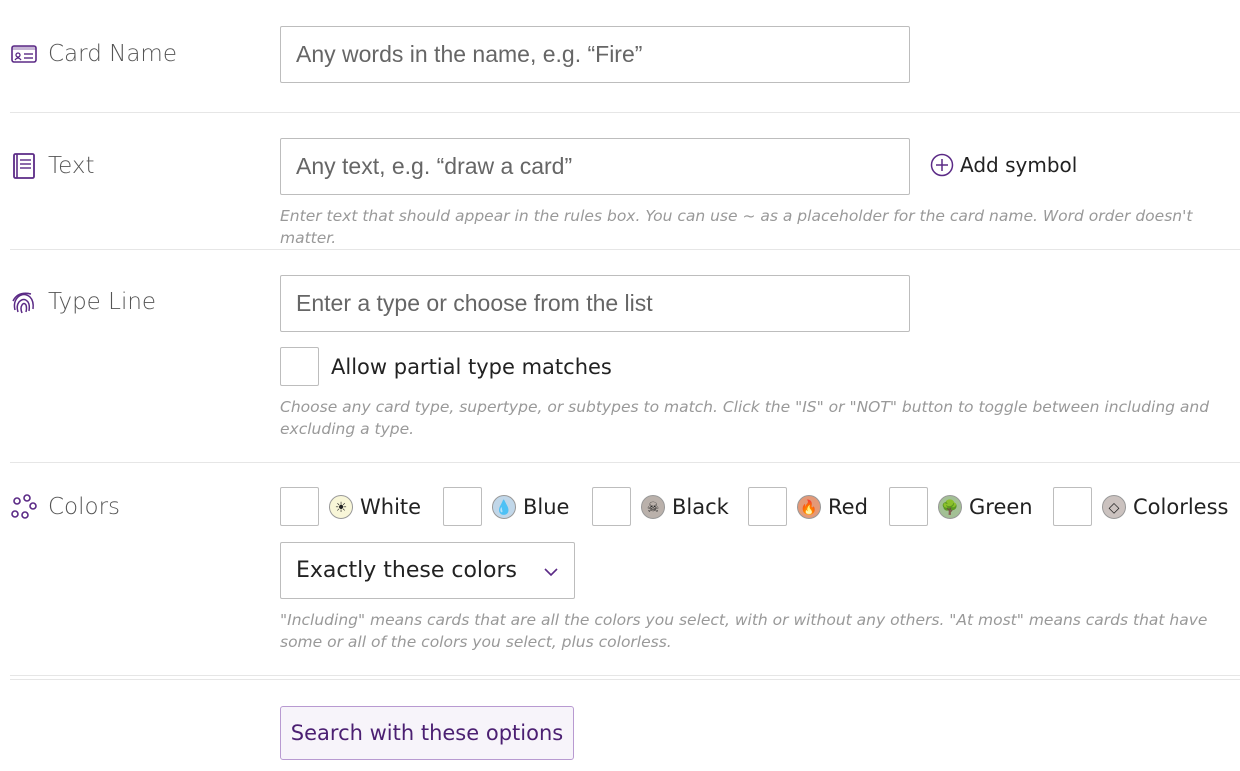 Image resolution: width=1240 pixels, height=771 pixels. I want to click on color-checkbox-colorless, so click(1072, 506).